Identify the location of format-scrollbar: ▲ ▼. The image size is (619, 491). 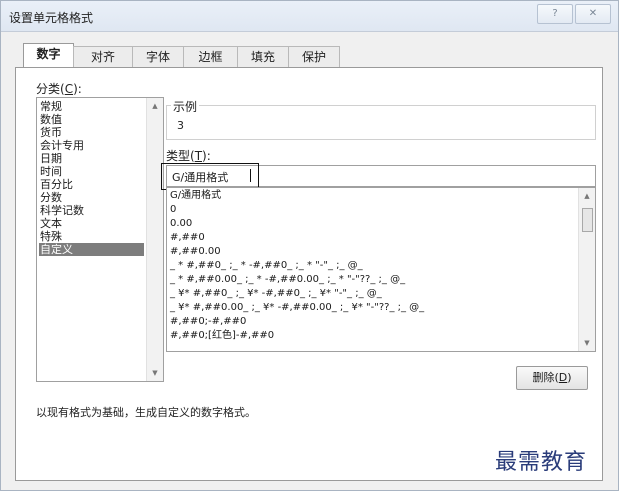
(586, 269).